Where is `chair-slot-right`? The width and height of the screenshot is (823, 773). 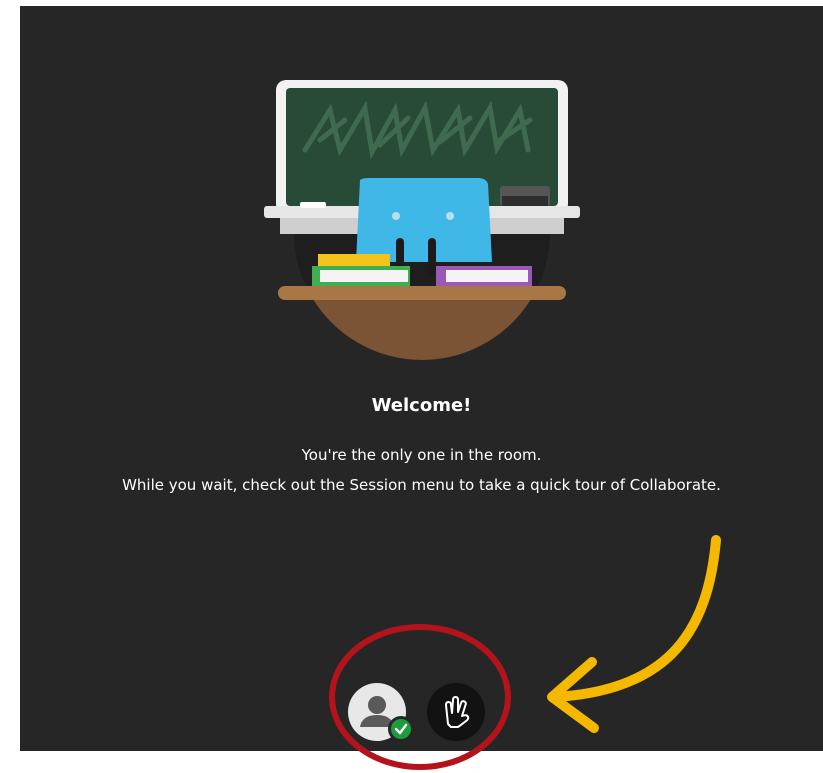 chair-slot-right is located at coordinates (432, 258).